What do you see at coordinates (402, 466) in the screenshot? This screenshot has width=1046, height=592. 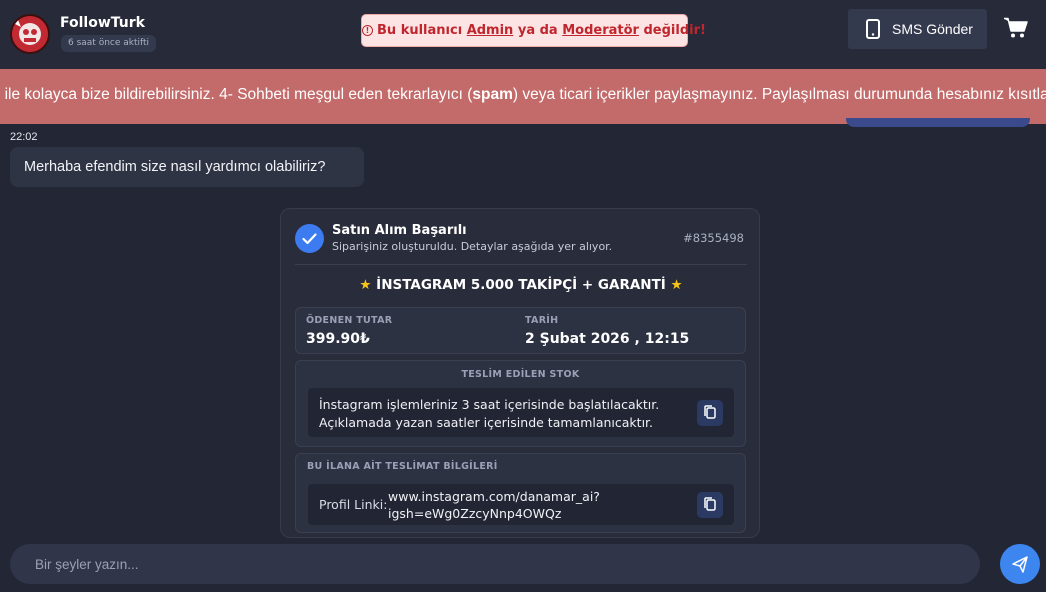 I see `delivery-info-label: BU İLANA AİT TESLİMAT BİLGİLERİ` at bounding box center [402, 466].